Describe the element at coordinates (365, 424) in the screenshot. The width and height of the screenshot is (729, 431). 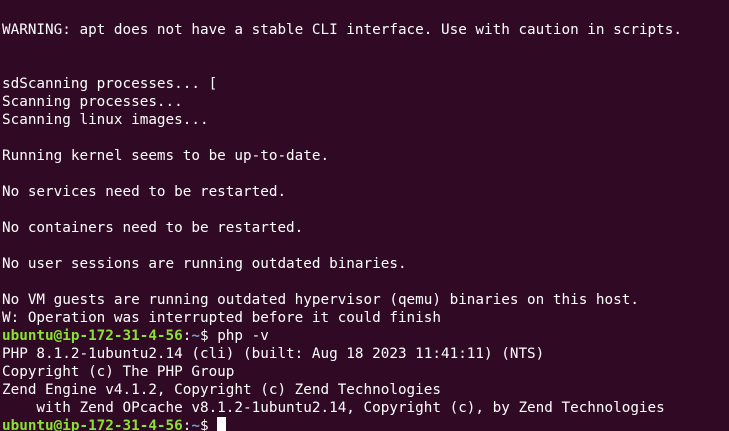
I see `active-prompt-line: ubuntu@ip-172-31-4-56:~$` at that location.